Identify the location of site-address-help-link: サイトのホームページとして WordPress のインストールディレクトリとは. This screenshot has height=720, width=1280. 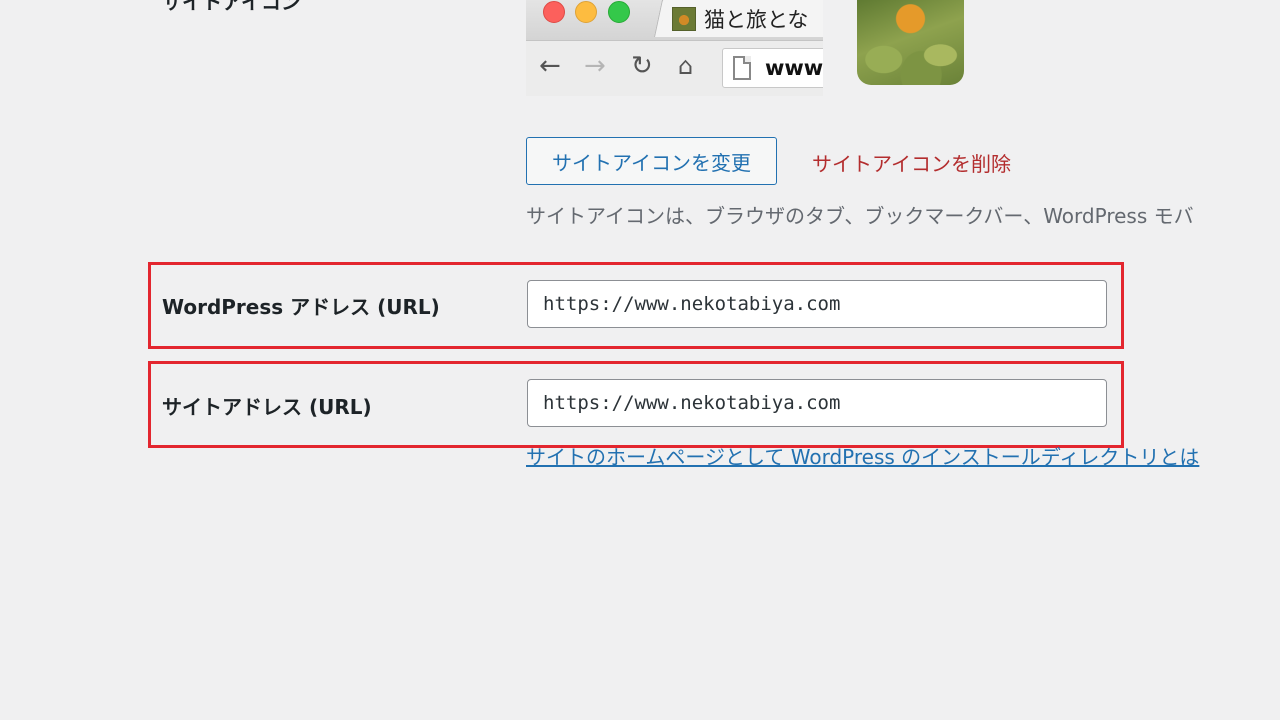
(862, 455).